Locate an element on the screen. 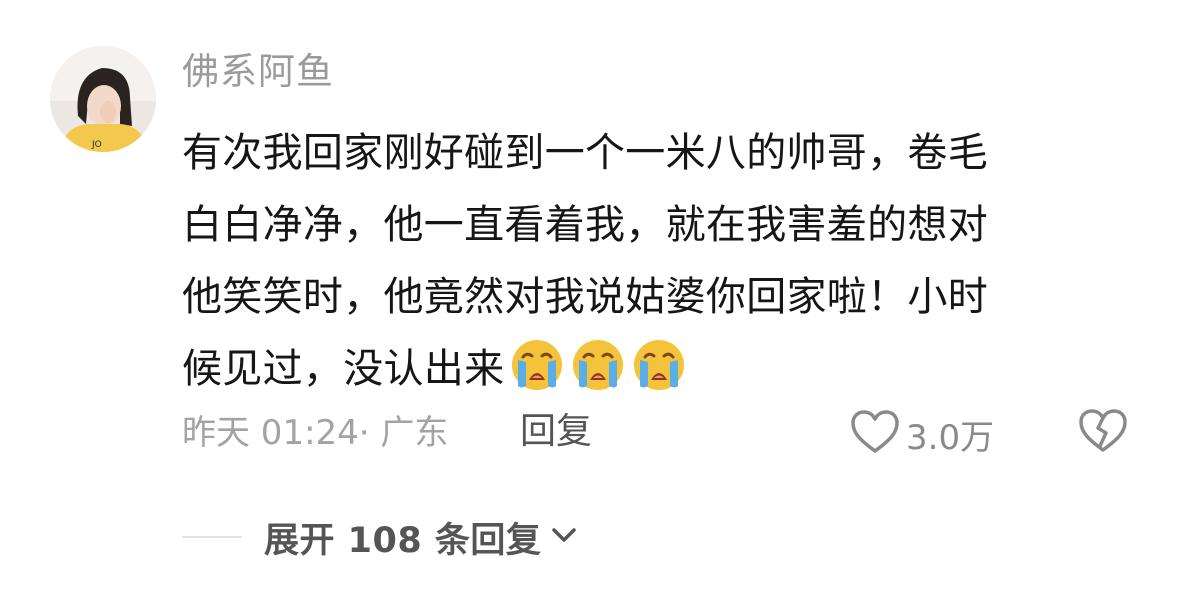  comment-line-last: 候见过，没认出来 is located at coordinates (647, 369).